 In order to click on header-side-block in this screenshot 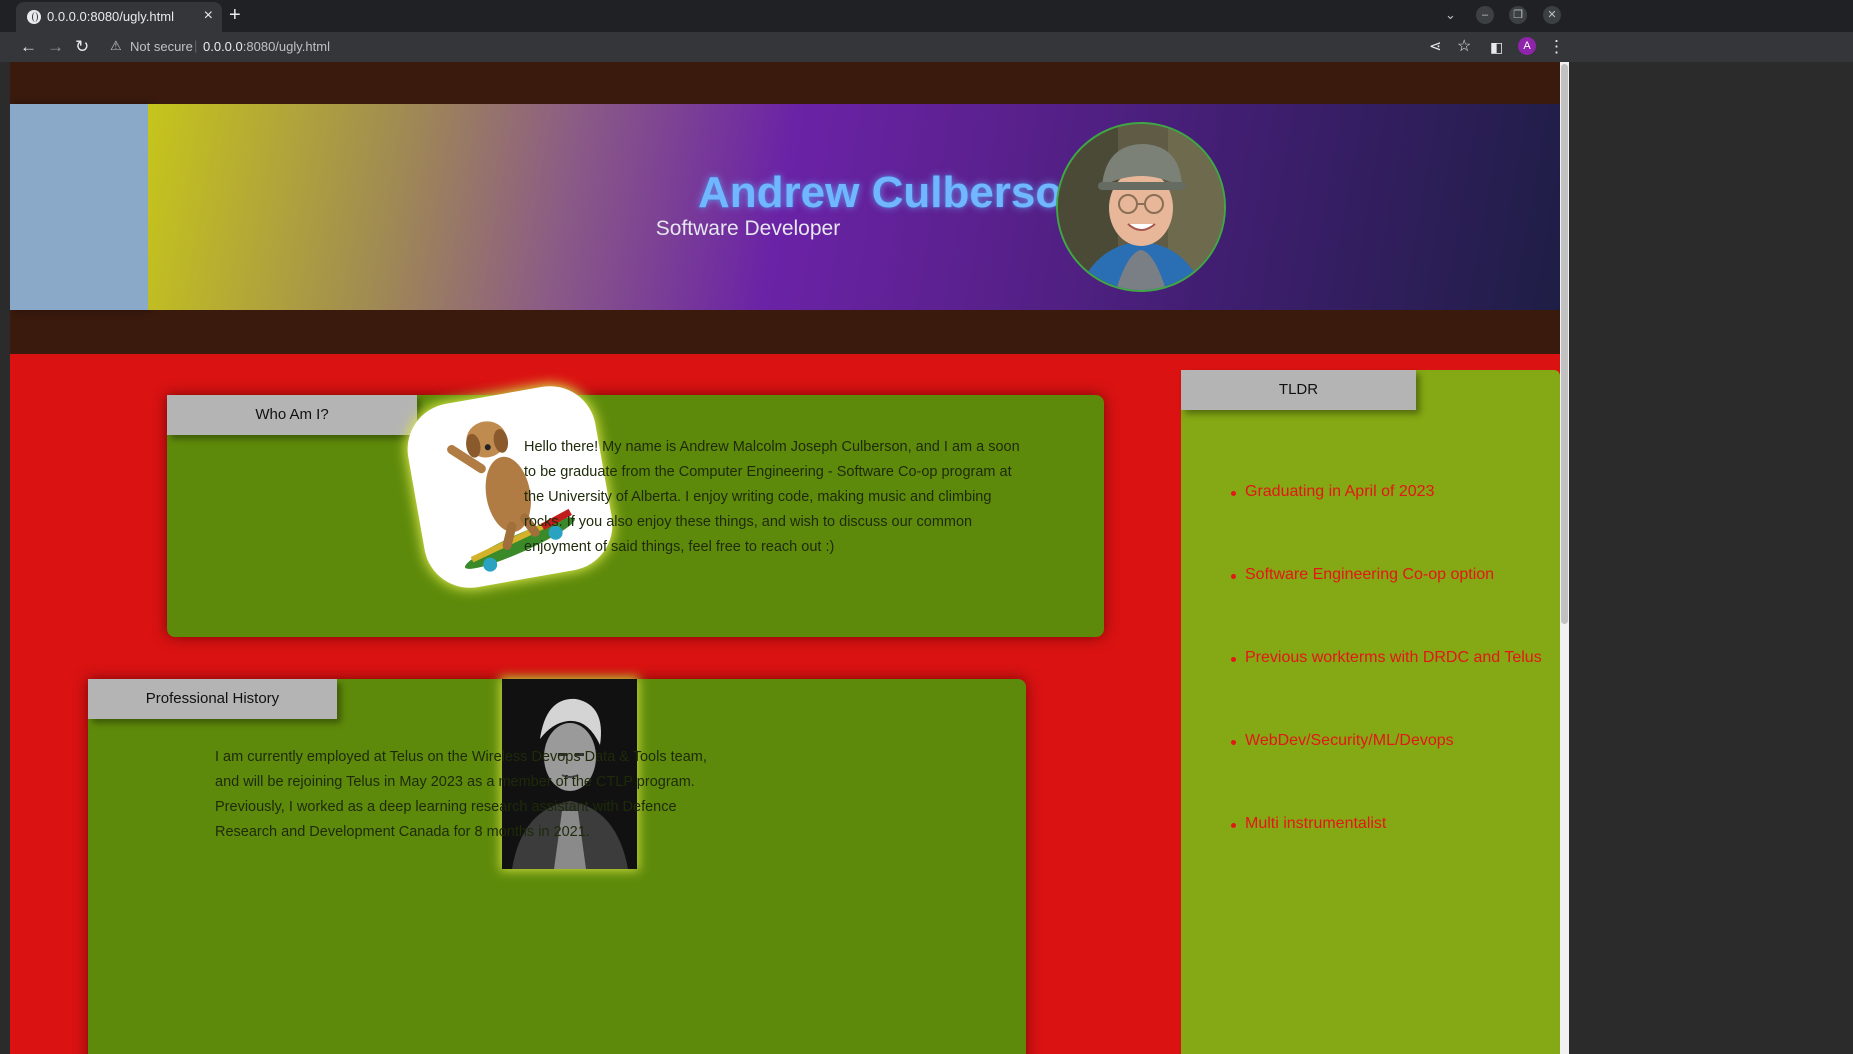, I will do `click(79, 207)`.